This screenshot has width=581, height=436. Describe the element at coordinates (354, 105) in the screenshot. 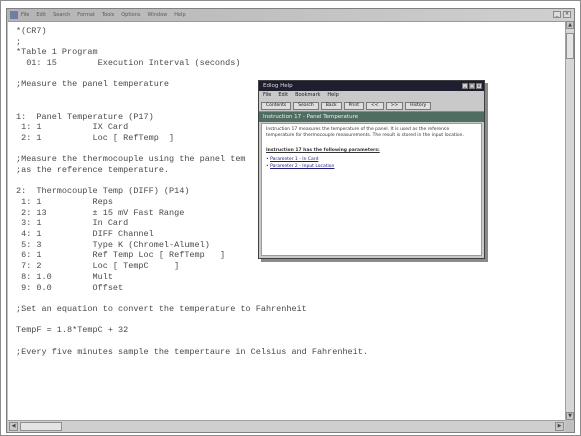

I see `help-print-button: Print` at that location.